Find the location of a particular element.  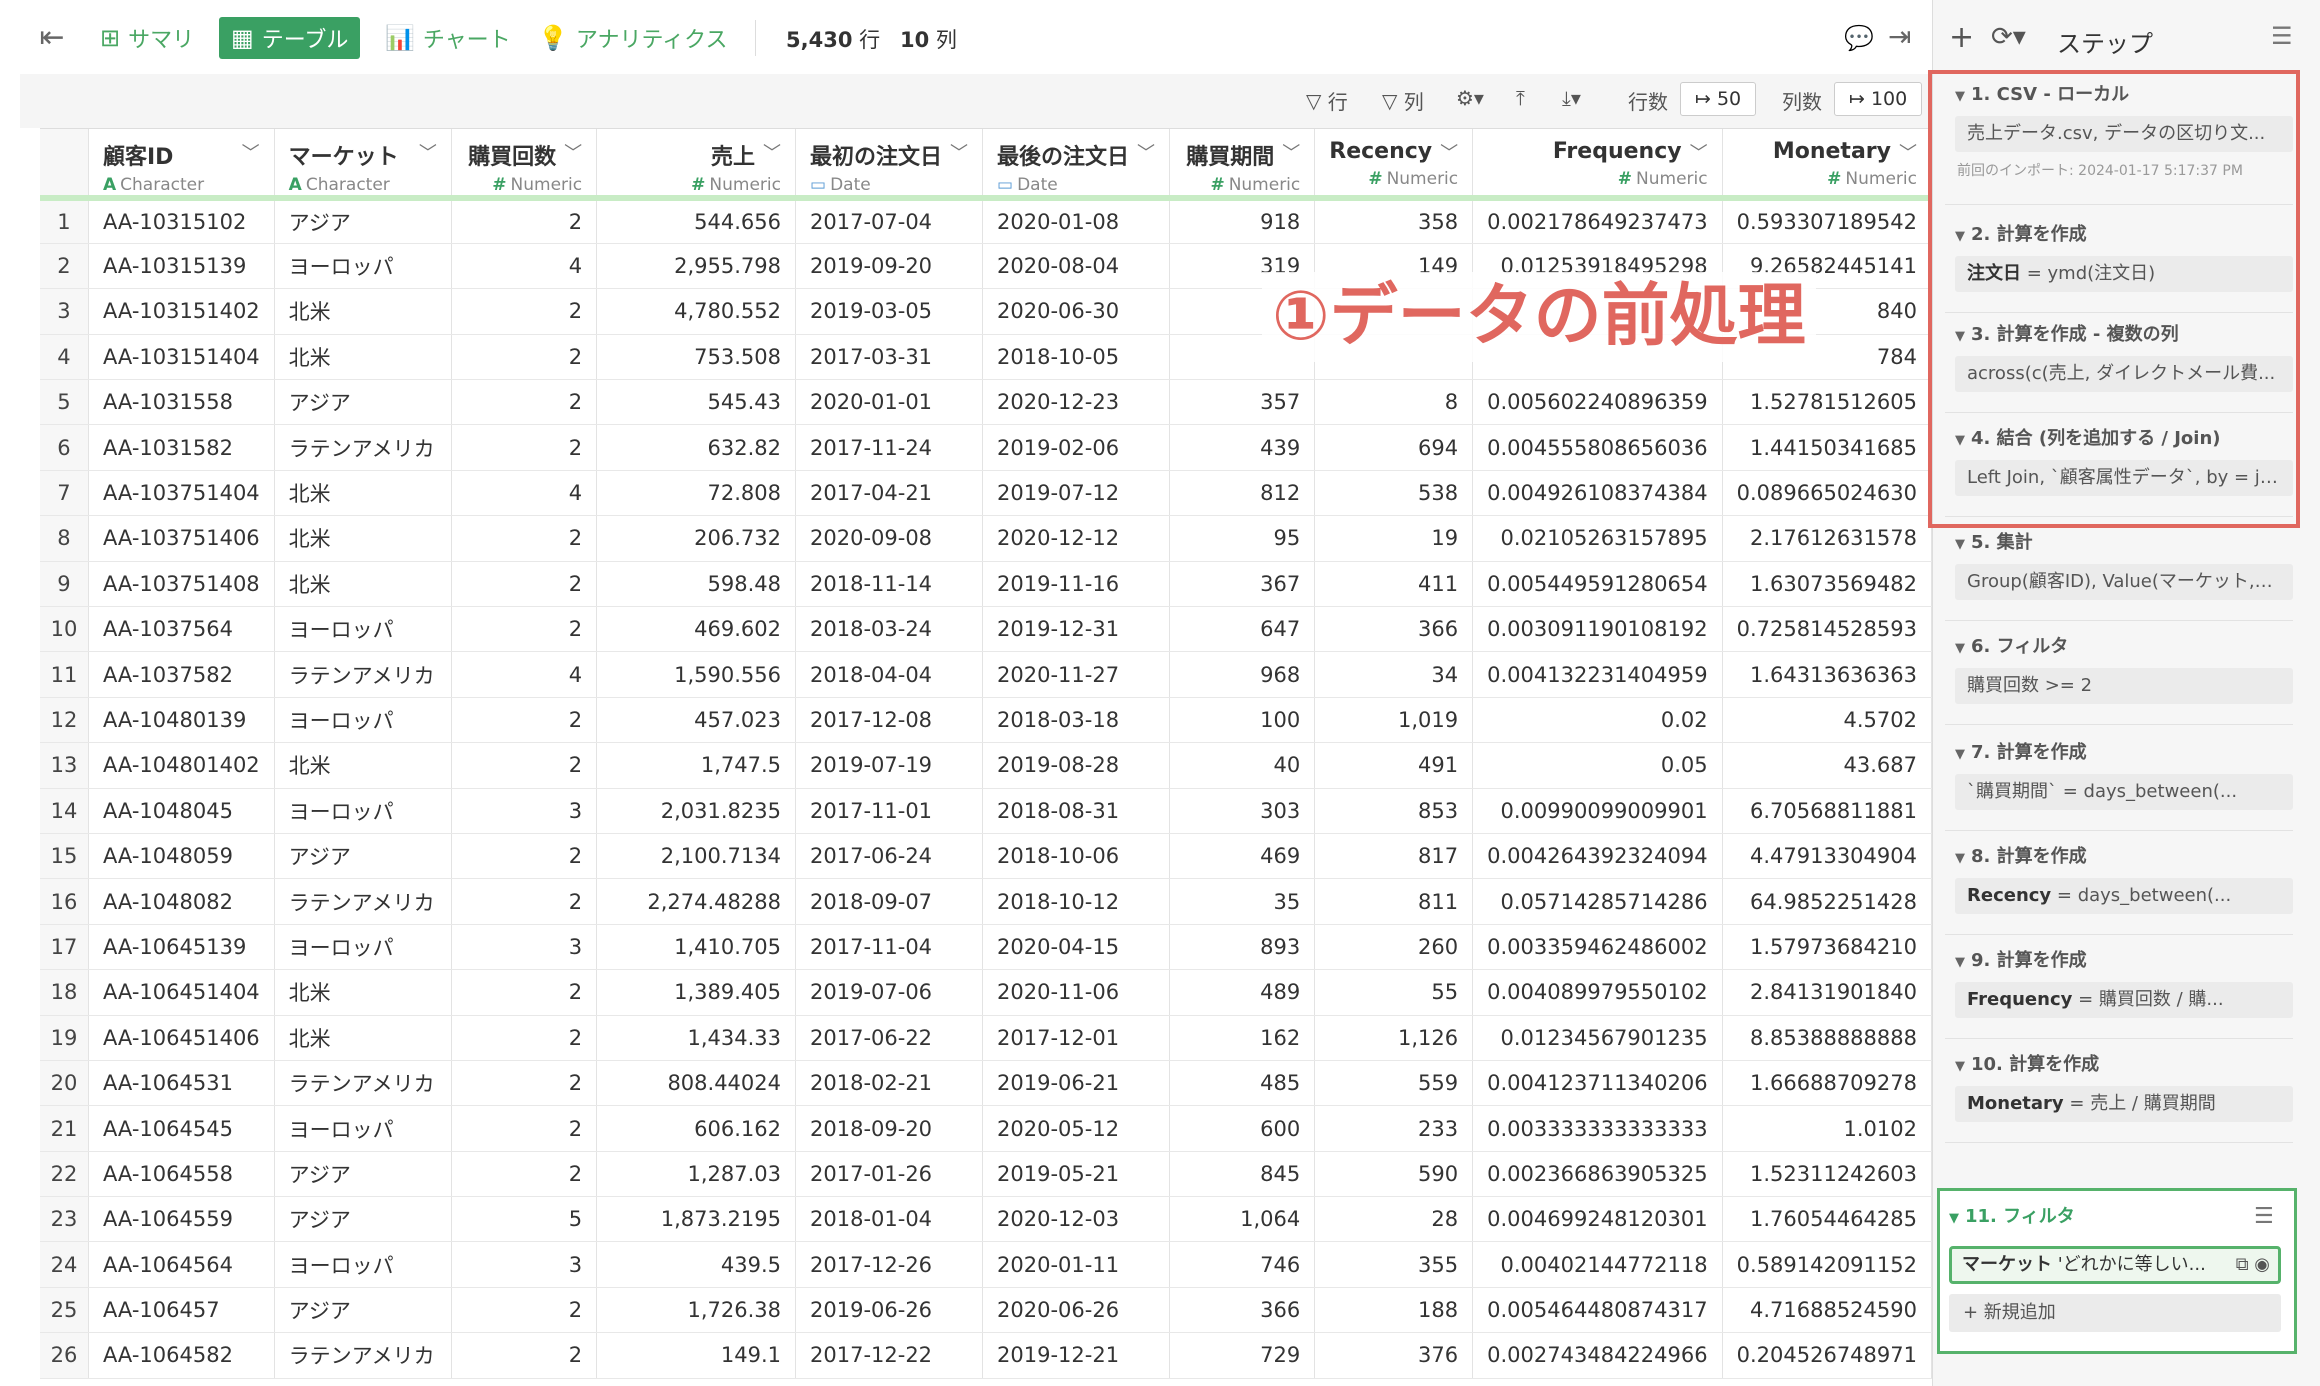

active-step-title: ▼ 11. フィルタ is located at coordinates (2012, 1215).